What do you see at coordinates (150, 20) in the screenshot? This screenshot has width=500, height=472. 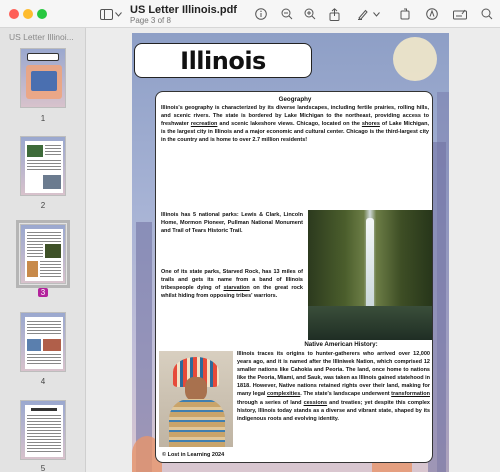 I see `page-indicator: Page 3 of 8` at bounding box center [150, 20].